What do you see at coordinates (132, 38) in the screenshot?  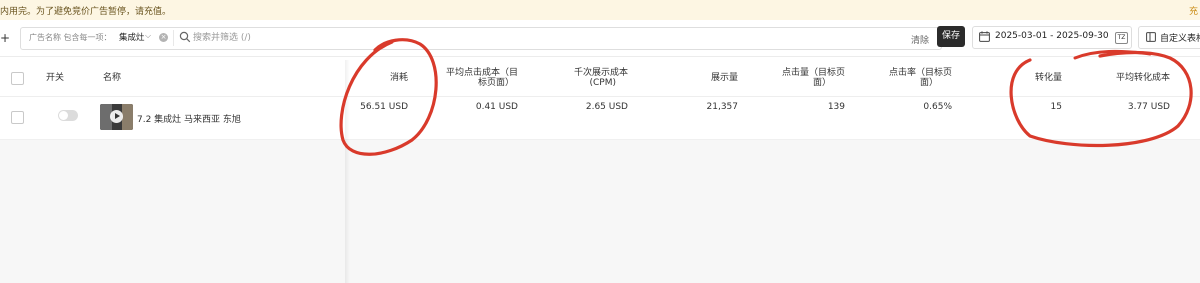 I see `filter-chip-value: 集成灶` at bounding box center [132, 38].